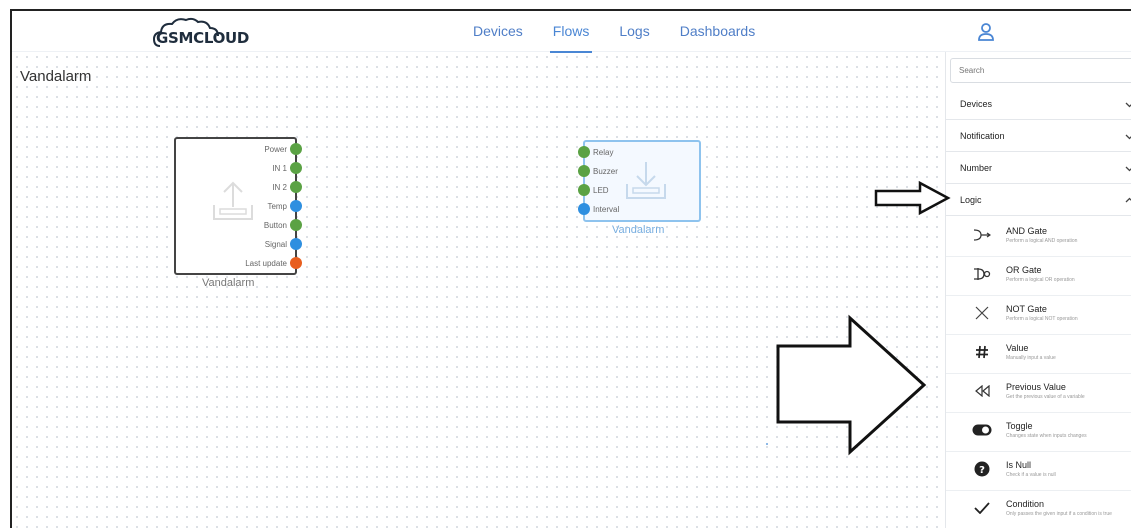  I want to click on download-icon, so click(646, 180).